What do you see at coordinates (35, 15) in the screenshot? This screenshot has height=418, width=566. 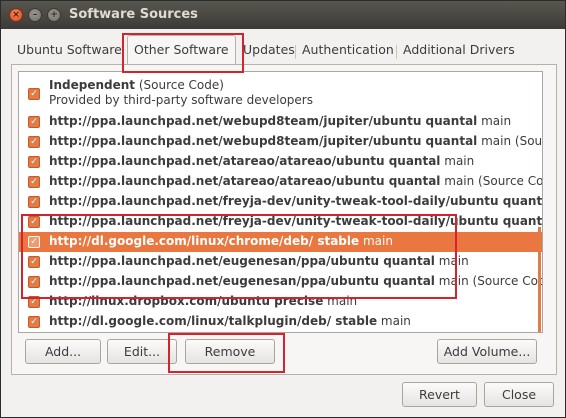 I see `minimize-icon: –` at bounding box center [35, 15].